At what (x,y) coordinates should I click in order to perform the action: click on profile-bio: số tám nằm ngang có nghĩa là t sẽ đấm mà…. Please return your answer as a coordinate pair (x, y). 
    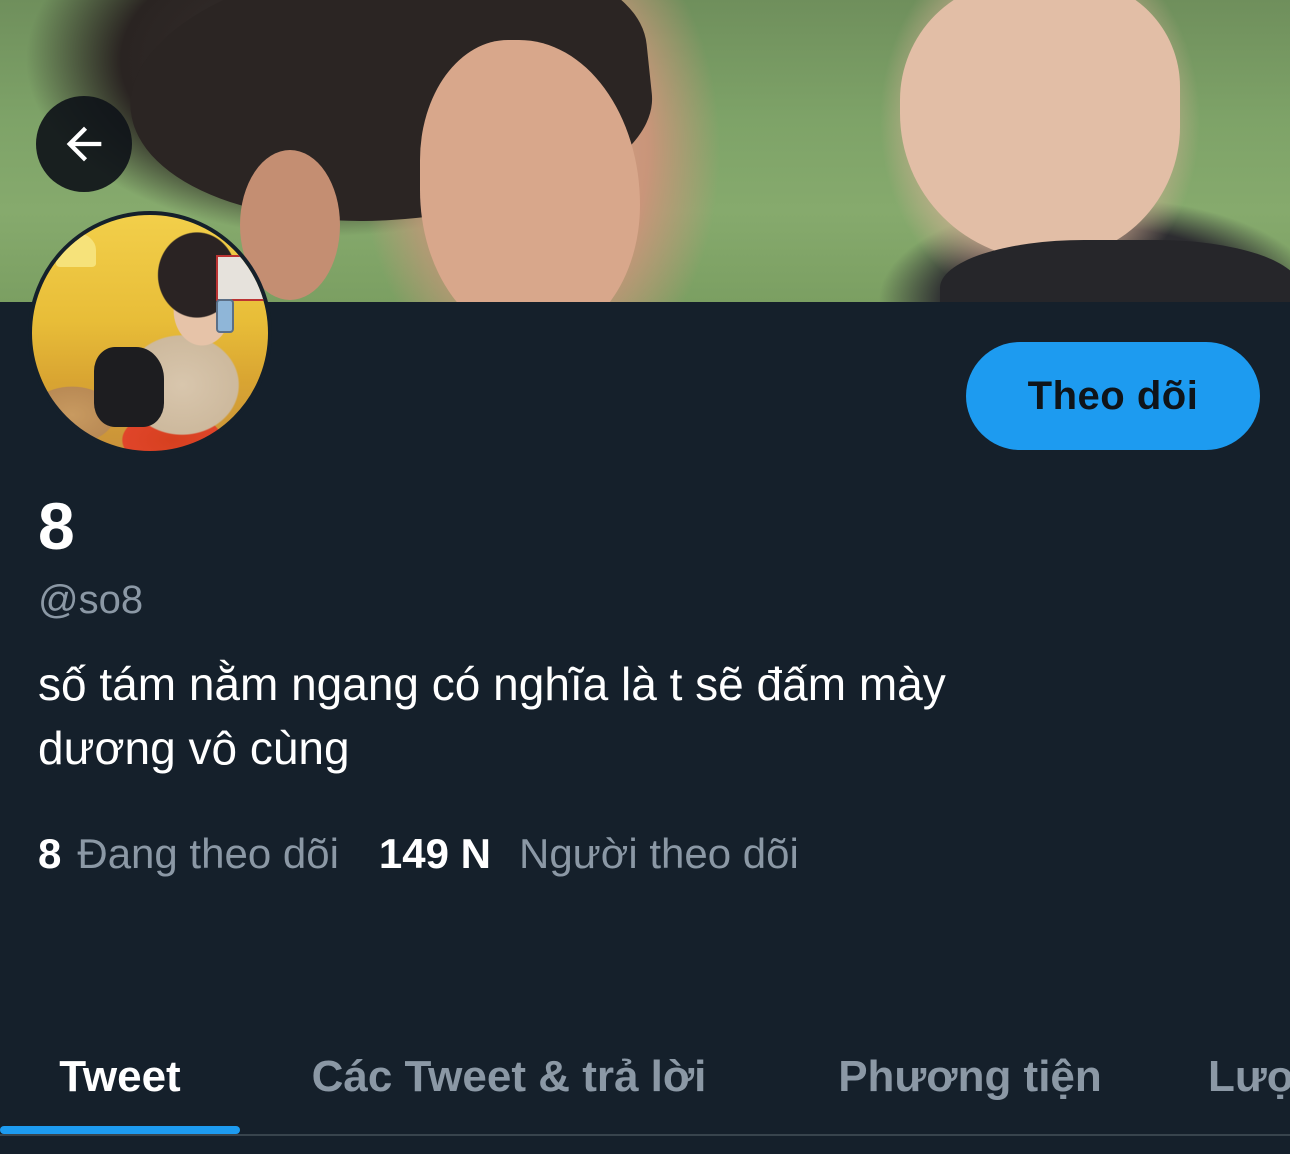
    Looking at the image, I should click on (638, 716).